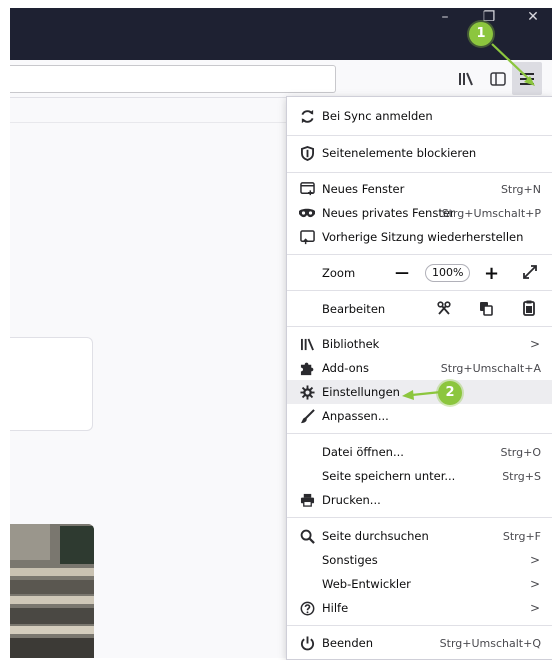 This screenshot has width=552, height=660. Describe the element at coordinates (423, 237) in the screenshot. I see `menu-item-label: Vorherige Sitzung wiederherstellen` at that location.